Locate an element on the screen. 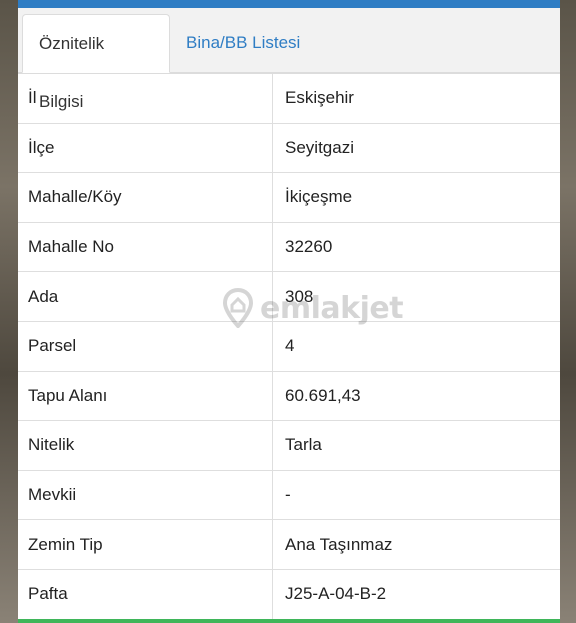 This screenshot has width=576, height=623. row-value: Tarla is located at coordinates (303, 445).